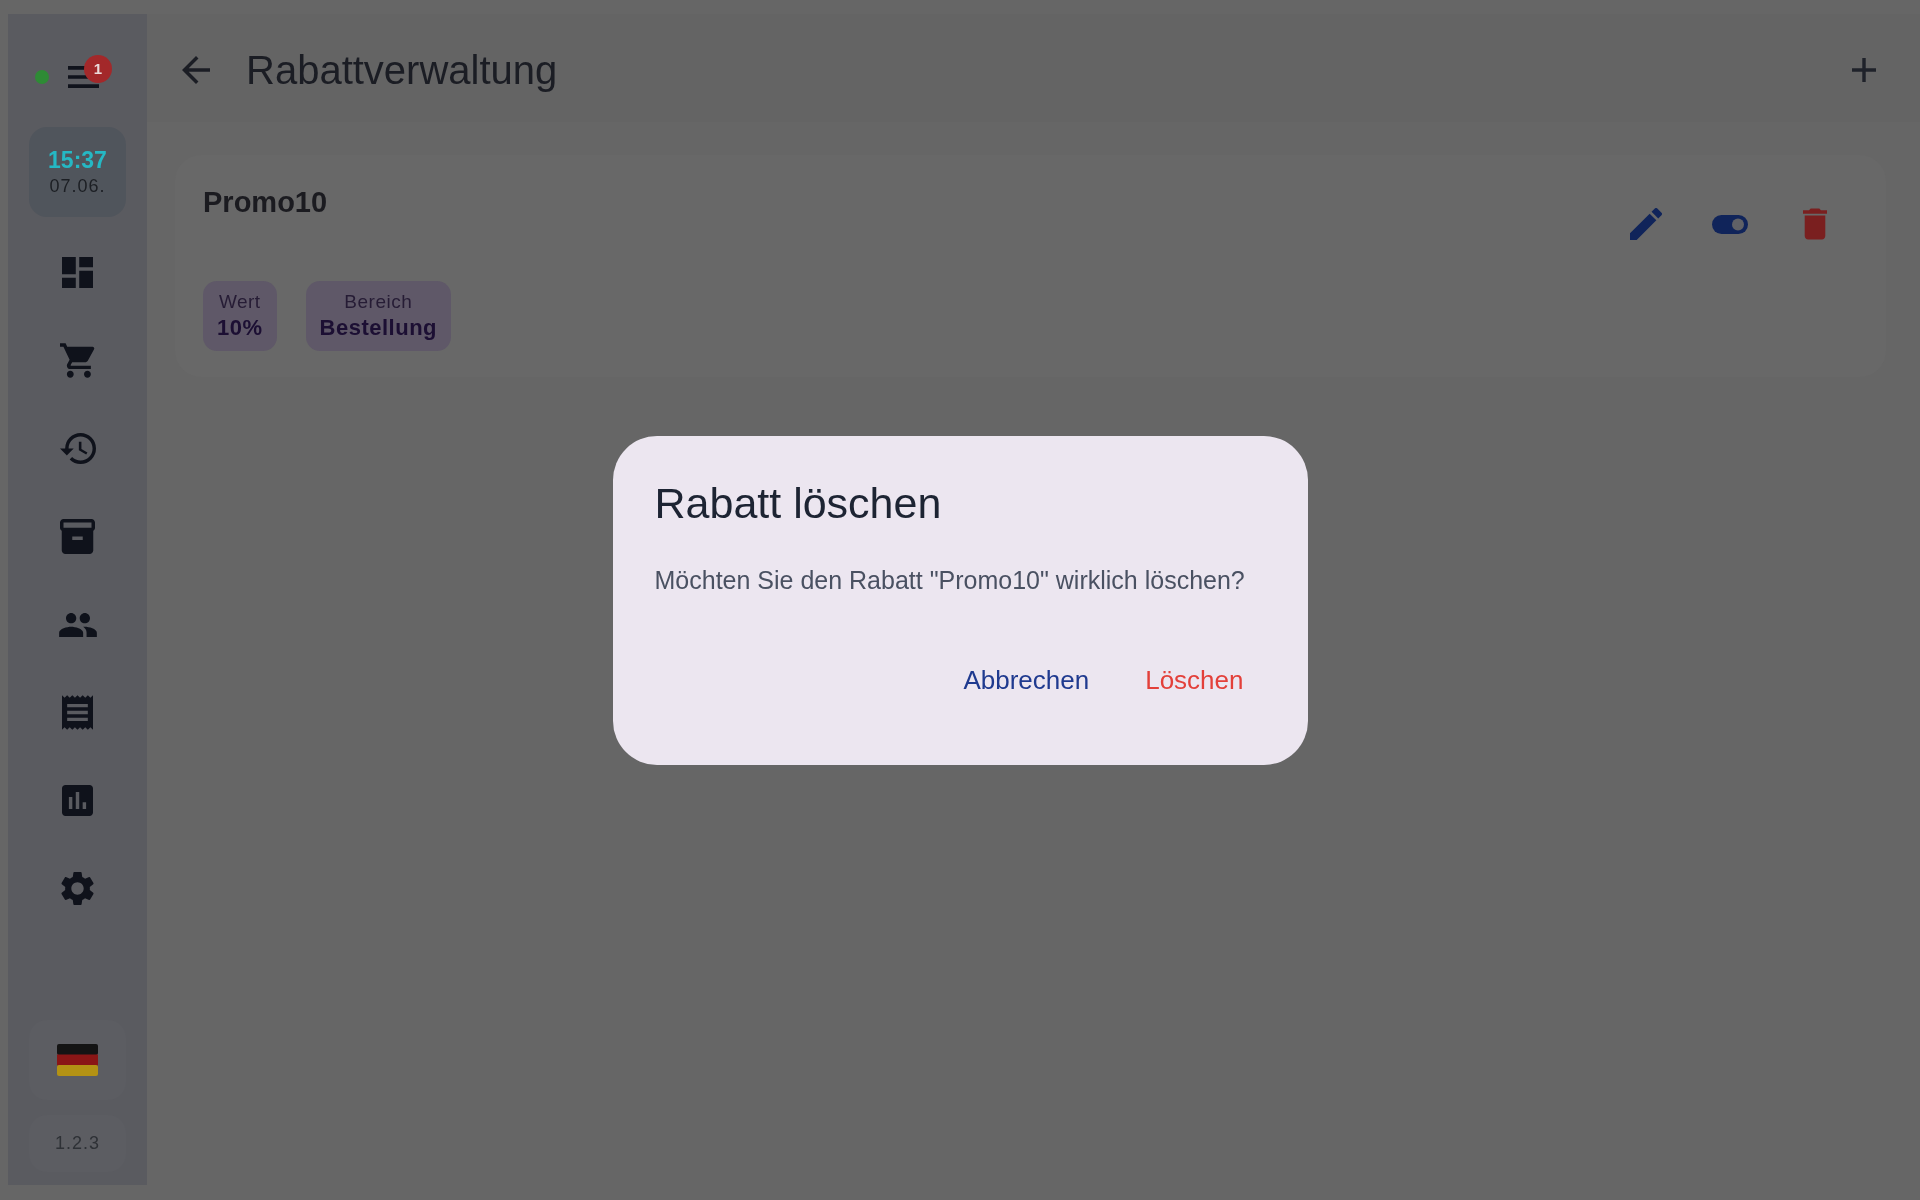  What do you see at coordinates (196, 70) in the screenshot?
I see `back-arrow-icon` at bounding box center [196, 70].